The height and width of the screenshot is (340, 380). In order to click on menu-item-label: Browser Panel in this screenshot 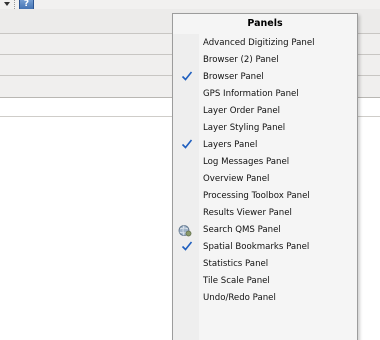, I will do `click(233, 77)`.